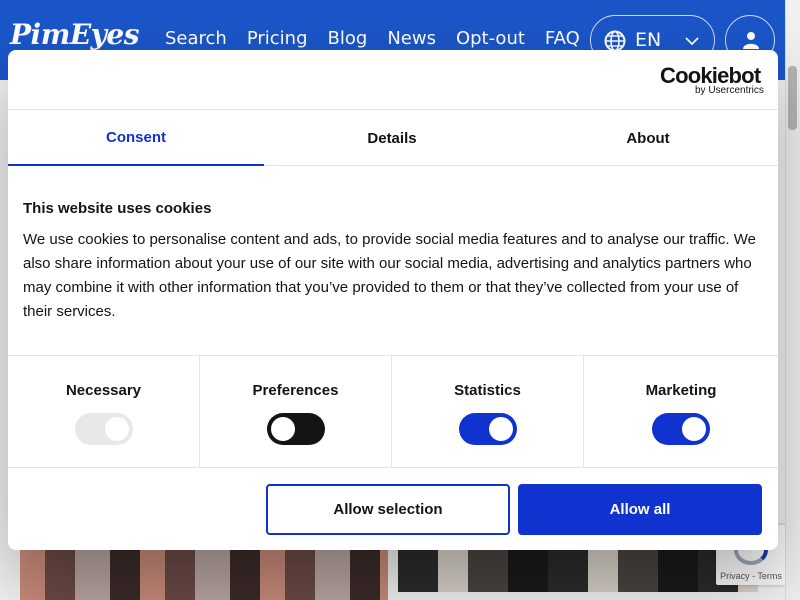 The image size is (800, 600). I want to click on toggle-marketing-group: Marketing, so click(681, 412).